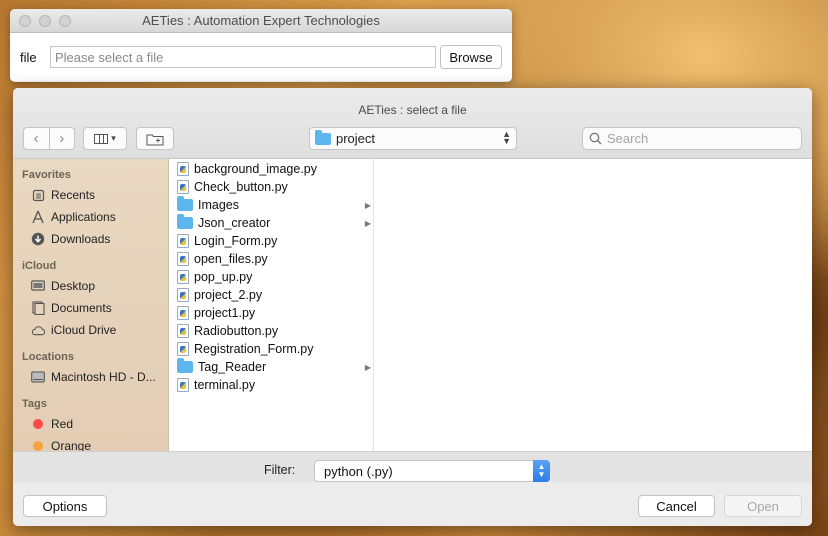 The image size is (828, 536). What do you see at coordinates (236, 331) in the screenshot?
I see `file-name: Radiobutton.py` at bounding box center [236, 331].